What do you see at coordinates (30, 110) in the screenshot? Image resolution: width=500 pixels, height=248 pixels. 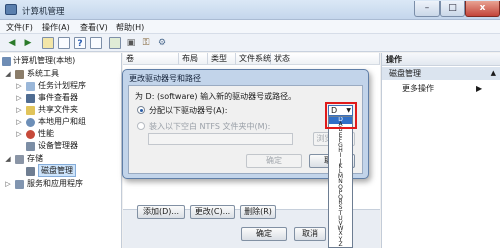 I see `shared-folder-icon` at bounding box center [30, 110].